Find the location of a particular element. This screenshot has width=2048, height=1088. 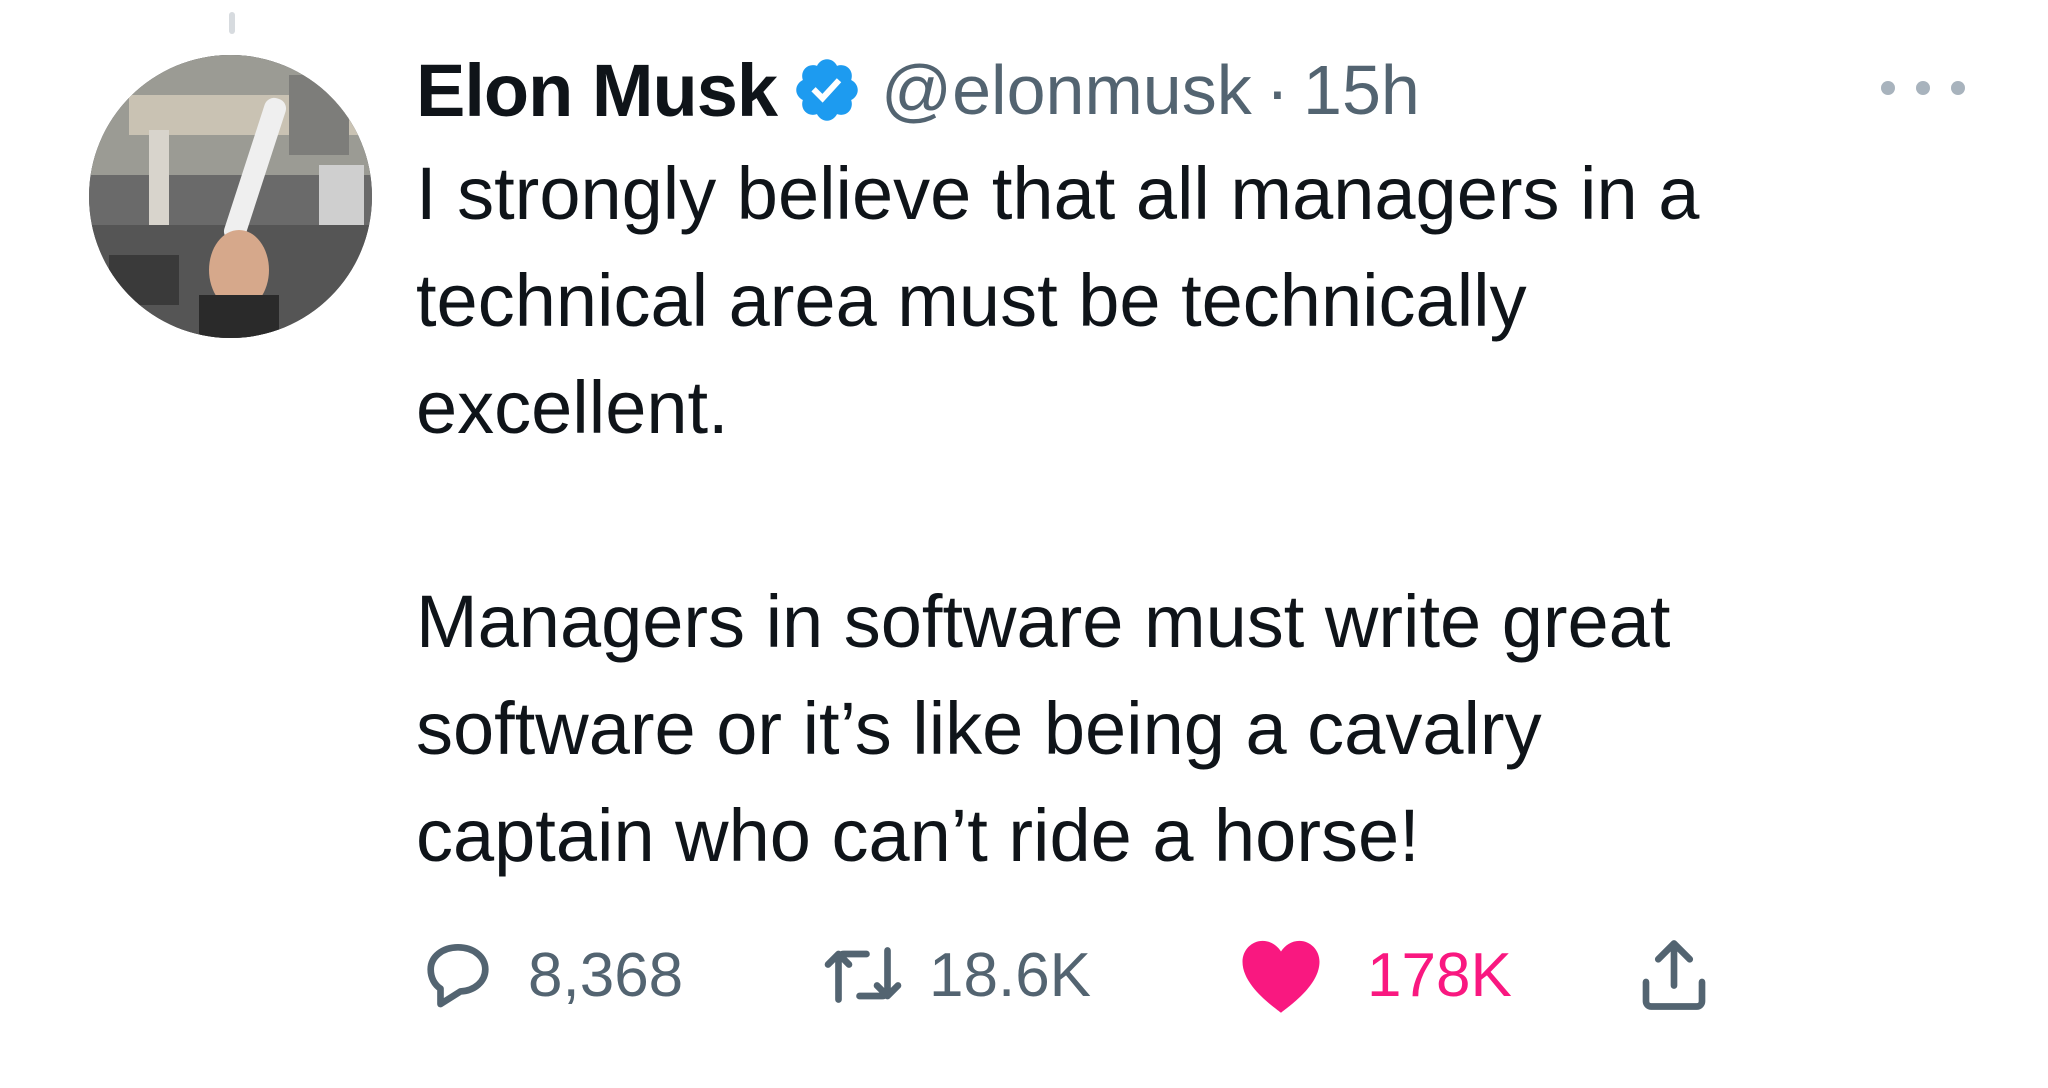

author-handle: @elonmusk is located at coordinates (1066, 90).